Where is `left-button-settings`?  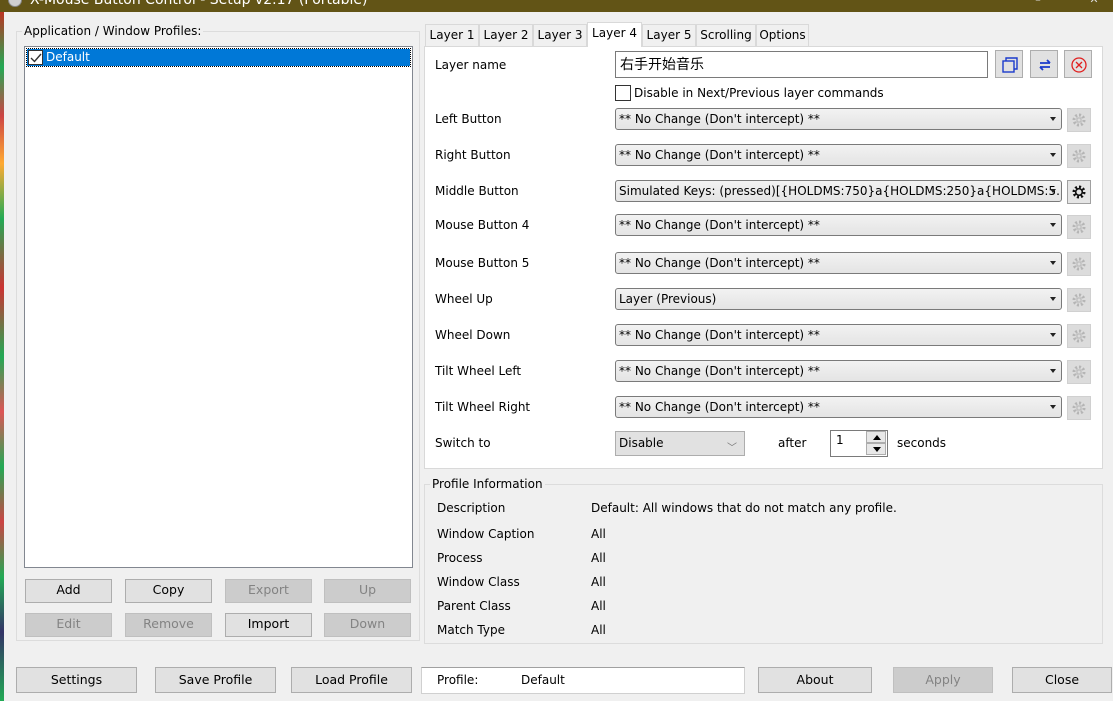 left-button-settings is located at coordinates (1079, 120).